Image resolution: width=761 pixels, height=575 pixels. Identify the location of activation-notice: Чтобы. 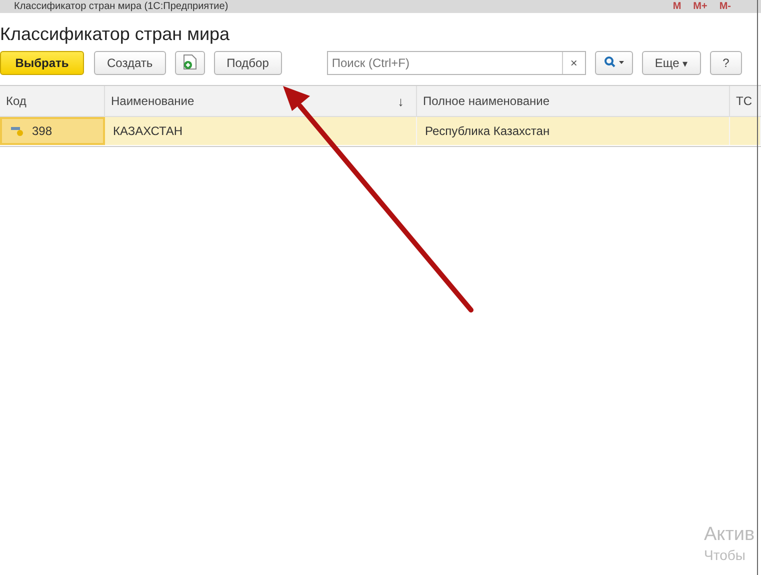
(725, 555).